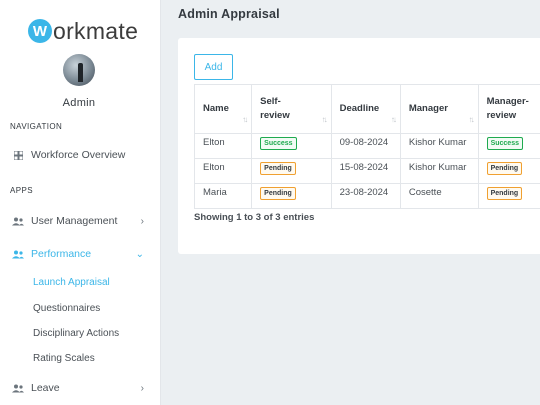 This screenshot has height=405, width=540. What do you see at coordinates (507, 101) in the screenshot?
I see `column-header-label: Manager-` at bounding box center [507, 101].